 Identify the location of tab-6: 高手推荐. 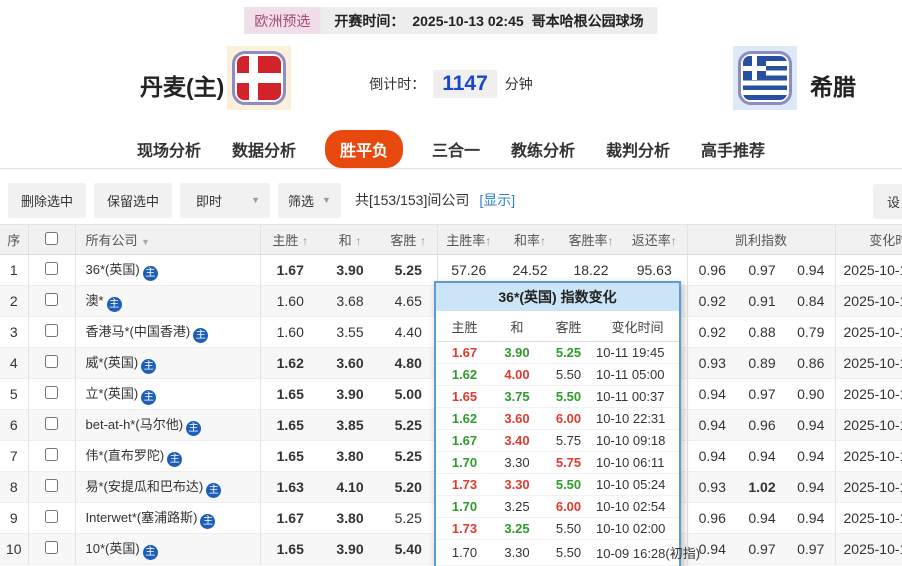
(733, 149).